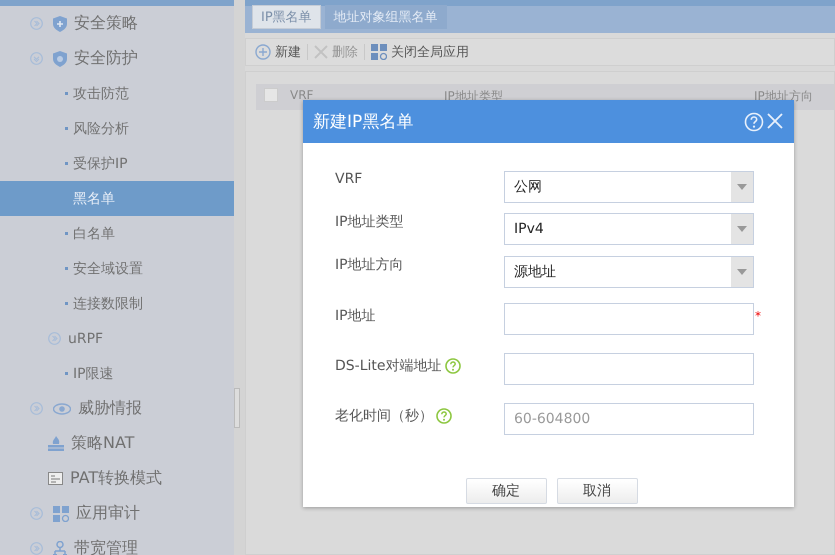  Describe the element at coordinates (369, 222) in the screenshot. I see `field-label: IP地址类型` at that location.